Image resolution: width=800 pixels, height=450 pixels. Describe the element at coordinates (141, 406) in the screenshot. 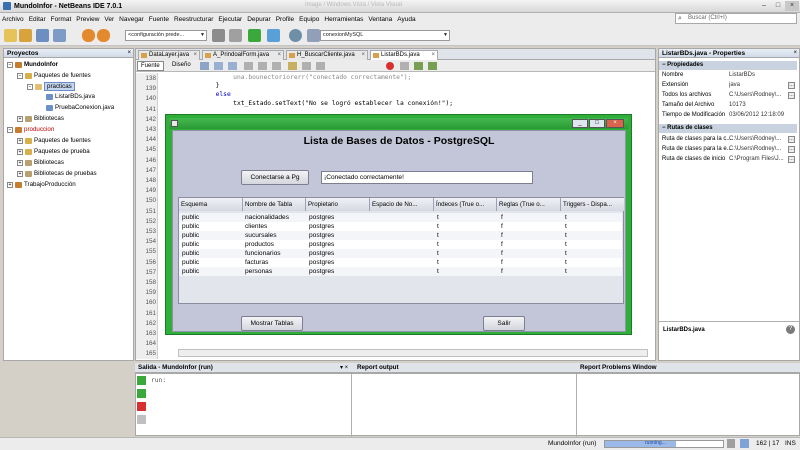

I see `stop-icon` at that location.